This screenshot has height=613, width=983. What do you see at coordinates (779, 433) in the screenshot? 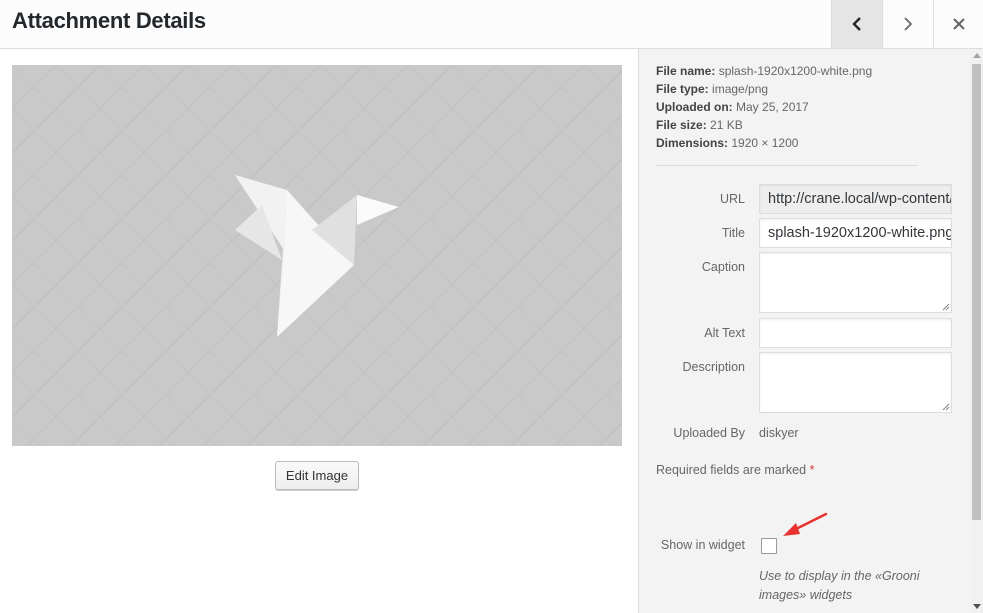
I see `uploaded-by-value: diskyer` at bounding box center [779, 433].